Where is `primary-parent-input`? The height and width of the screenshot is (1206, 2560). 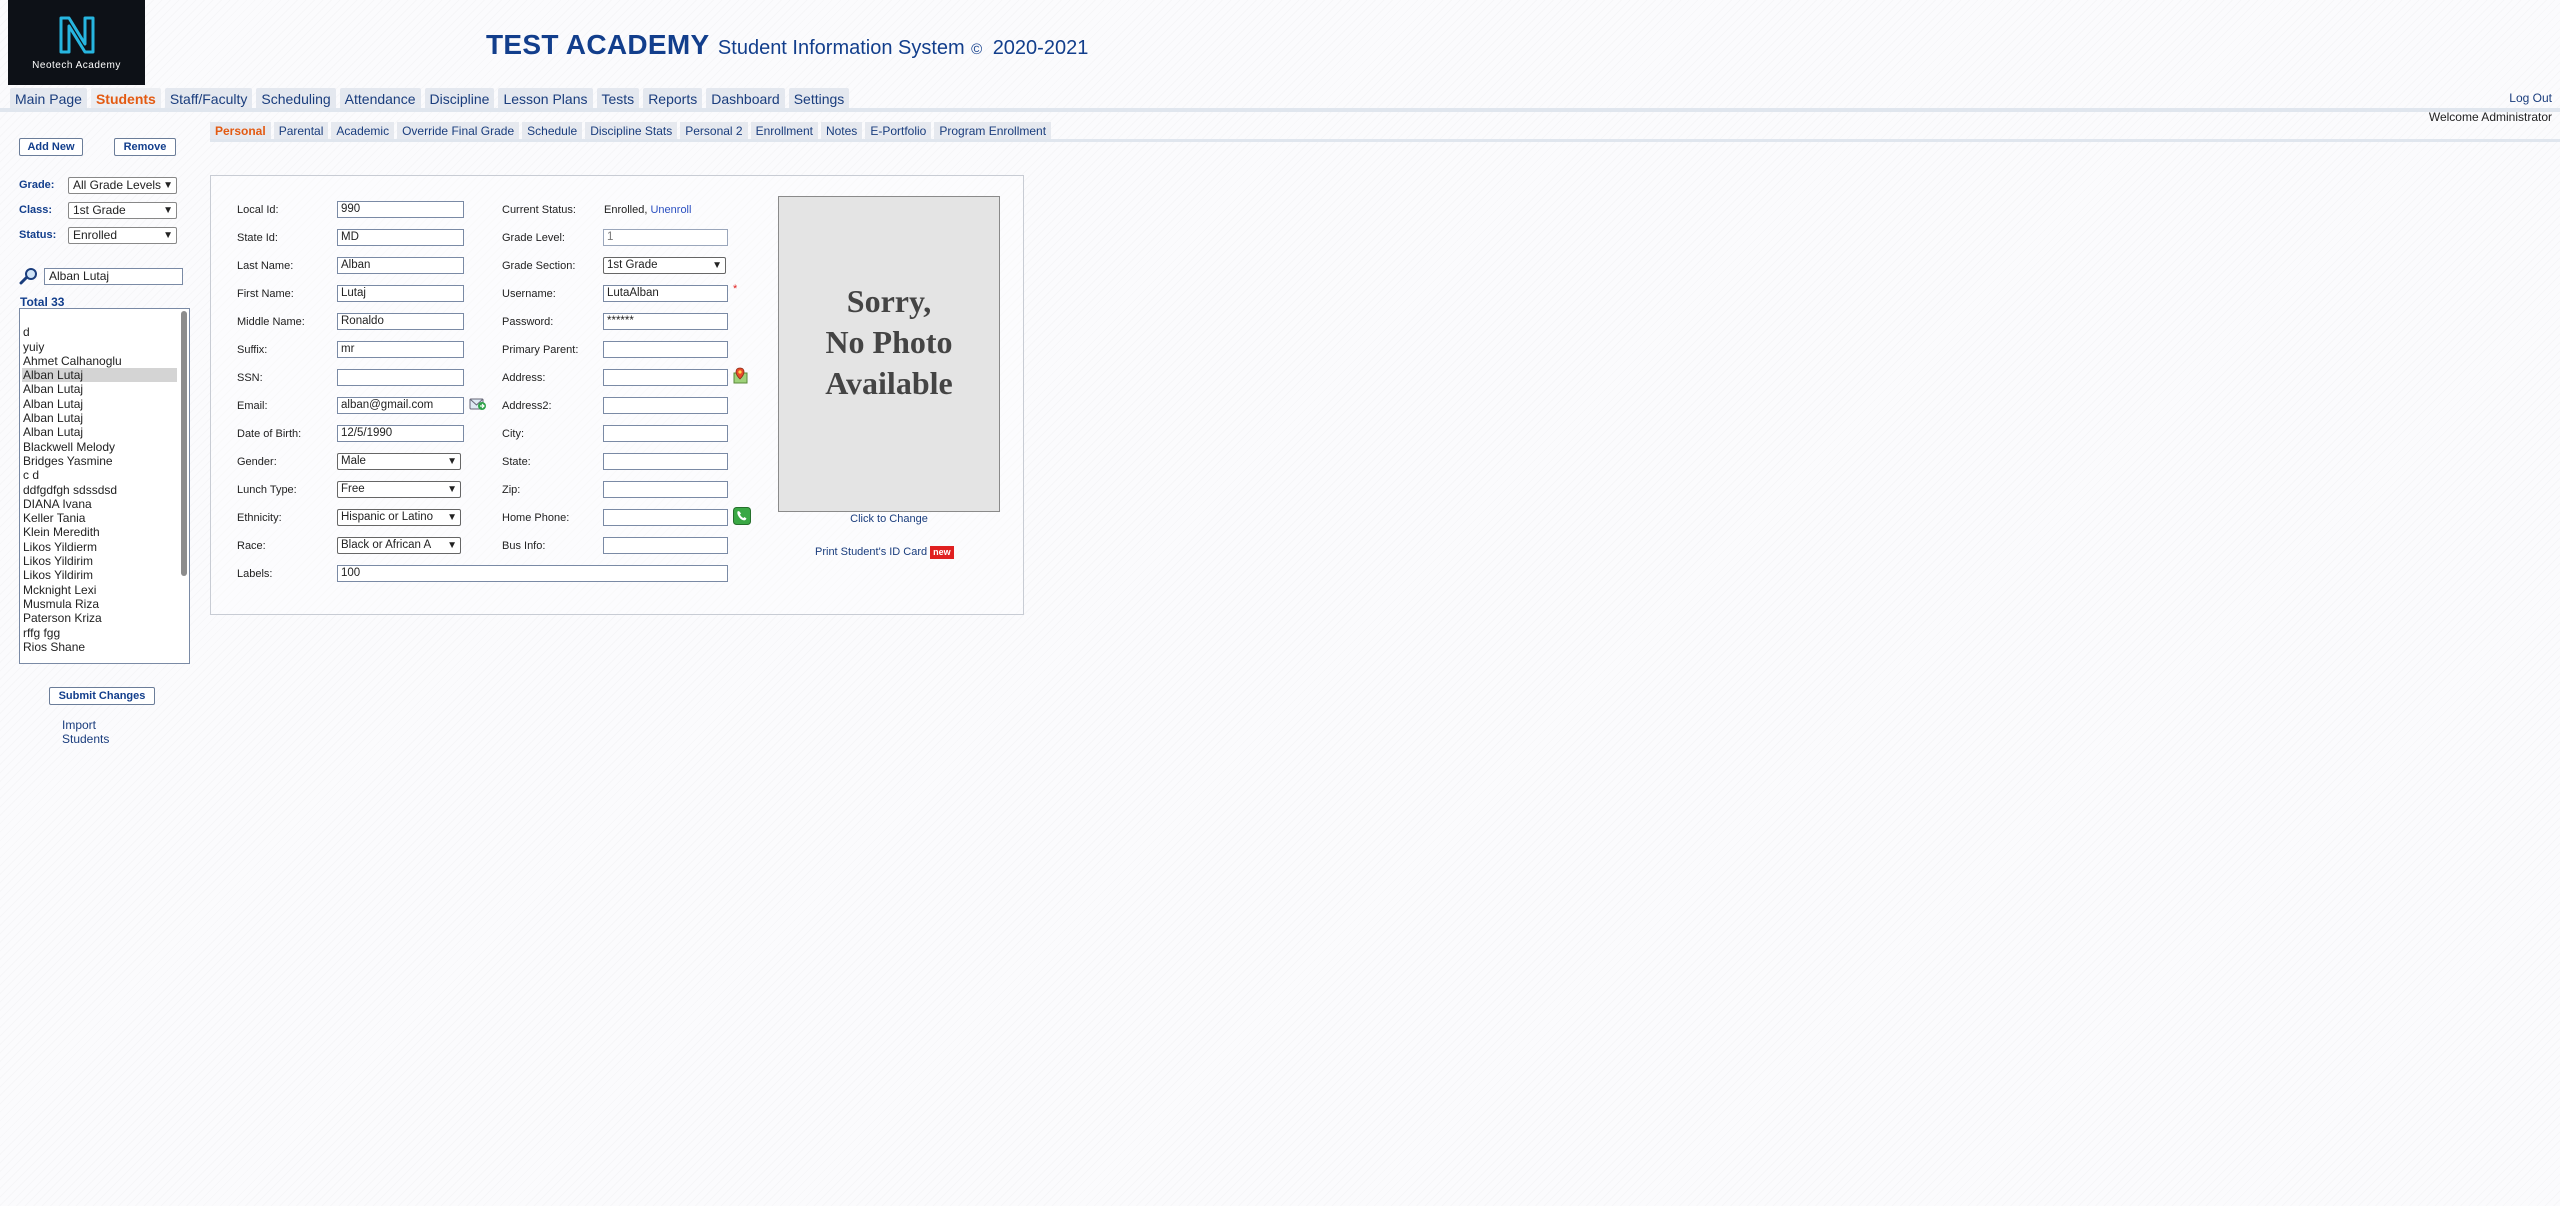 primary-parent-input is located at coordinates (665, 349).